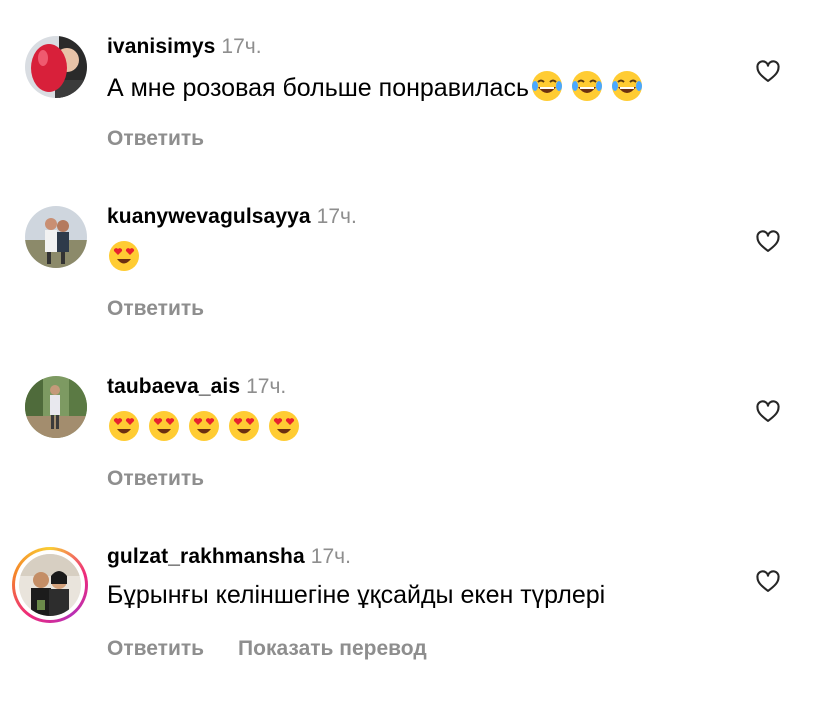 This screenshot has width=829, height=713. I want to click on comment-header: ivanisimys 17ч., so click(184, 47).